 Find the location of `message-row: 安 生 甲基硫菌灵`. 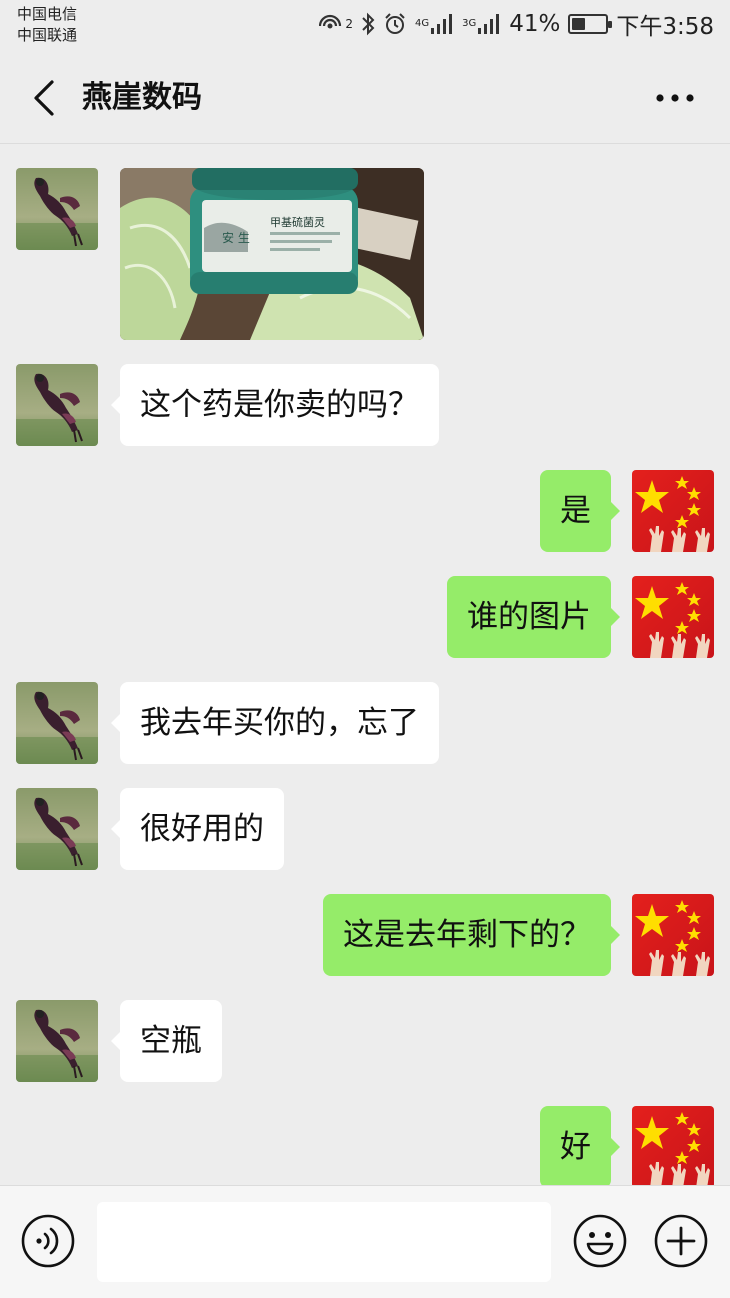

message-row: 安 生 甲基硫菌灵 is located at coordinates (365, 254).